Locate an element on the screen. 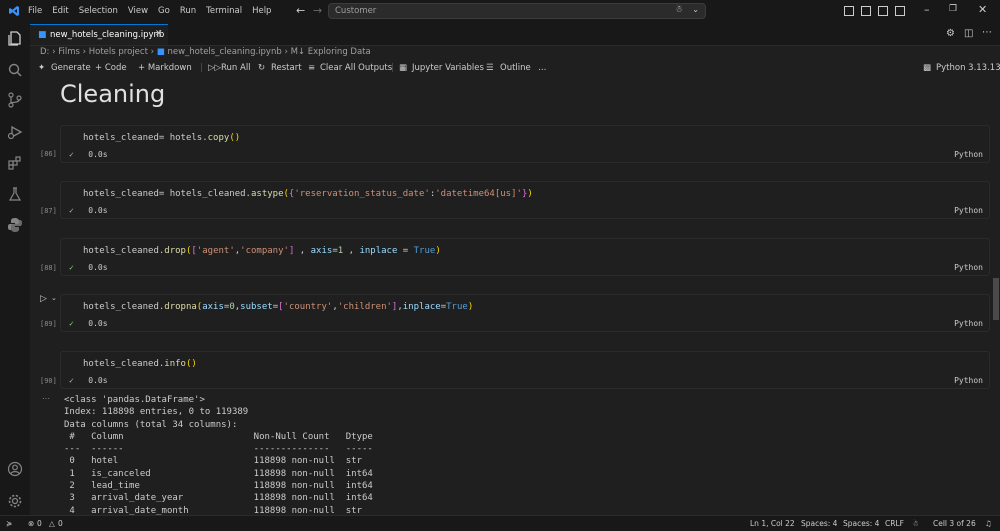 The height and width of the screenshot is (531, 1000). cell-source: hotels_cleaned.info() is located at coordinates (140, 364).